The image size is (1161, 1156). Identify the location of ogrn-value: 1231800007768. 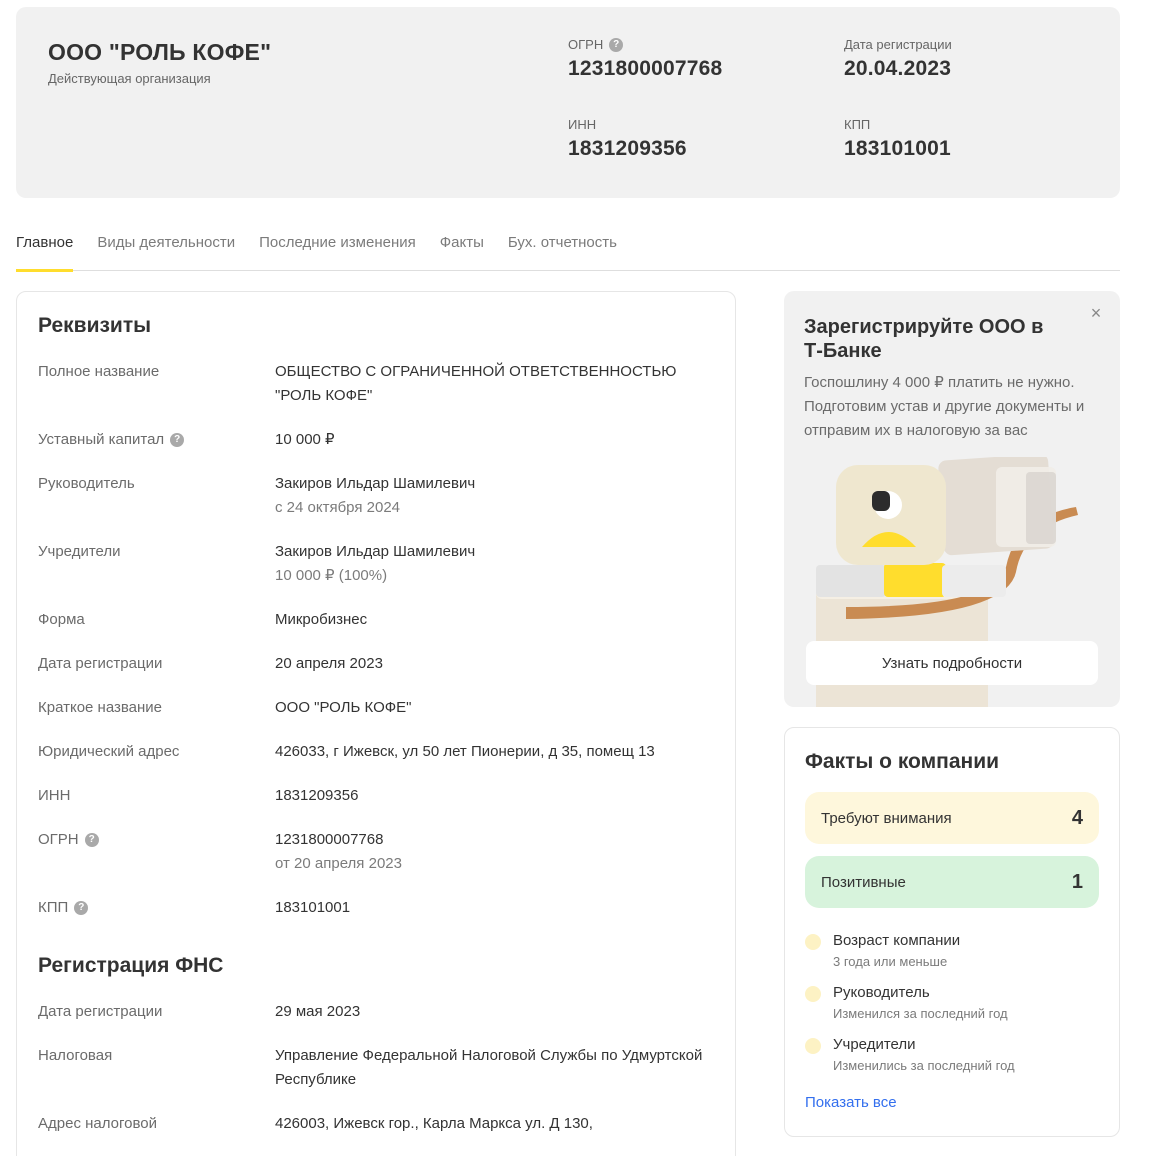
(645, 68).